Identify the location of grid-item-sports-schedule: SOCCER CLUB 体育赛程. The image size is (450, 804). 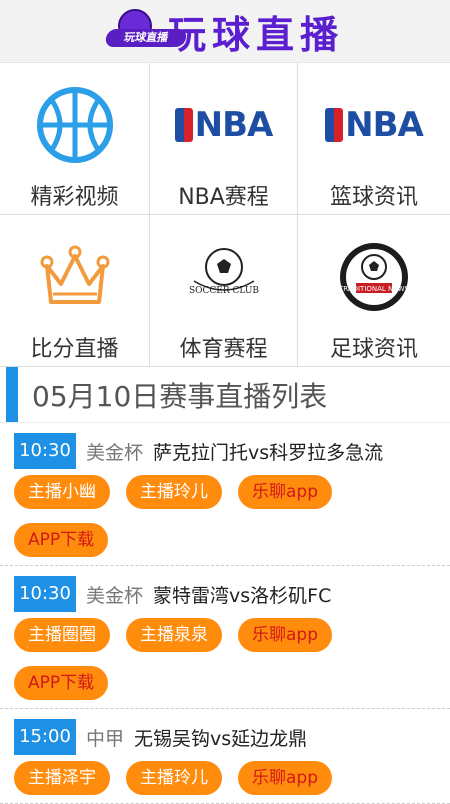
(224, 291).